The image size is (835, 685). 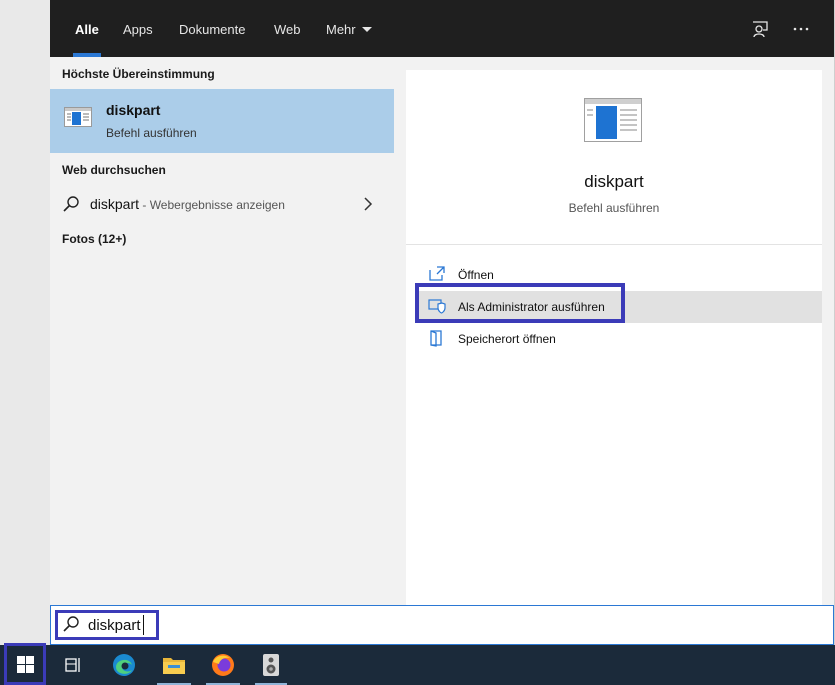 What do you see at coordinates (619, 339) in the screenshot?
I see `action-open-location: Speicherort öffnen` at bounding box center [619, 339].